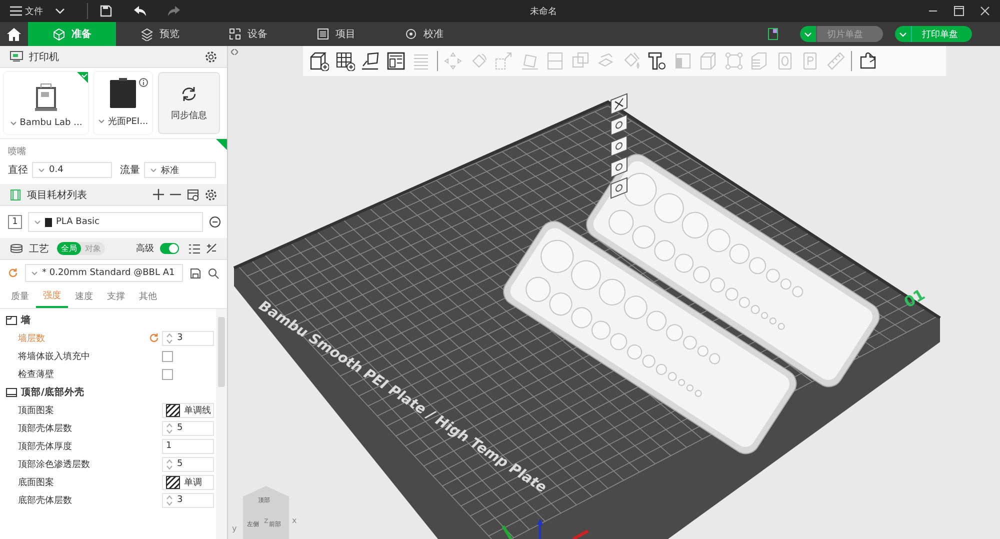  Describe the element at coordinates (336, 34) in the screenshot. I see `tab: 项目` at that location.